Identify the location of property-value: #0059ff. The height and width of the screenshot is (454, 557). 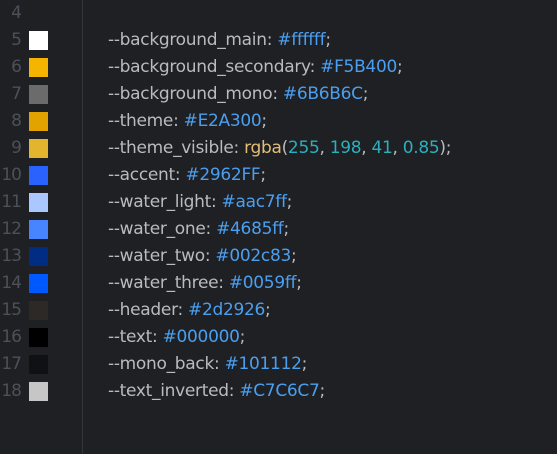
(262, 283).